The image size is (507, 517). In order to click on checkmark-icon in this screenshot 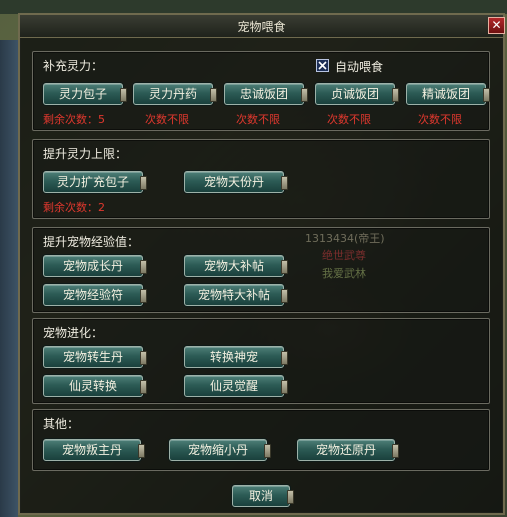, I will do `click(322, 65)`.